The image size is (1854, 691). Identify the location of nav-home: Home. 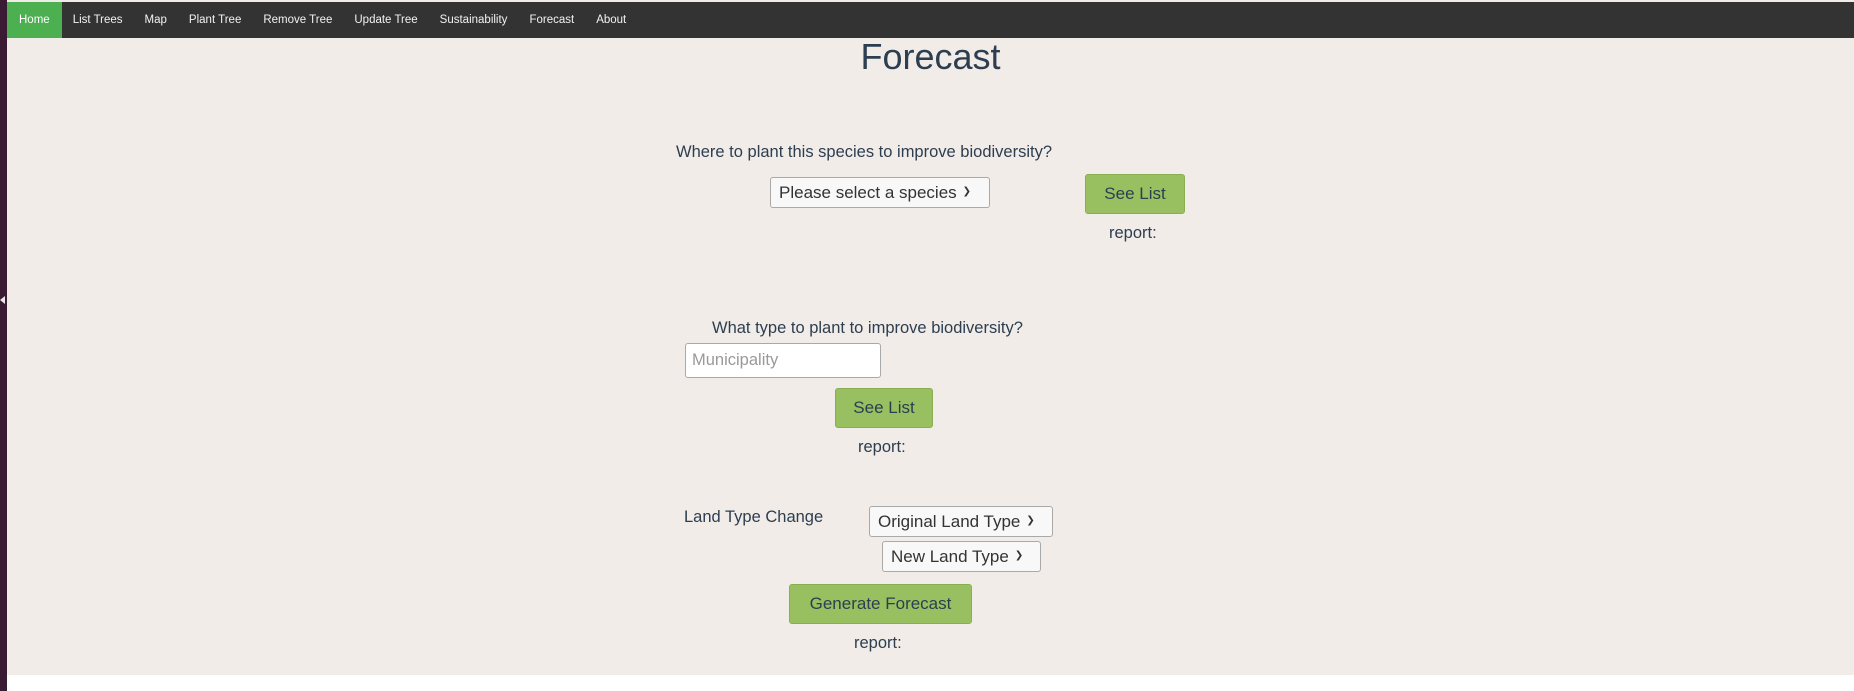
(34, 20).